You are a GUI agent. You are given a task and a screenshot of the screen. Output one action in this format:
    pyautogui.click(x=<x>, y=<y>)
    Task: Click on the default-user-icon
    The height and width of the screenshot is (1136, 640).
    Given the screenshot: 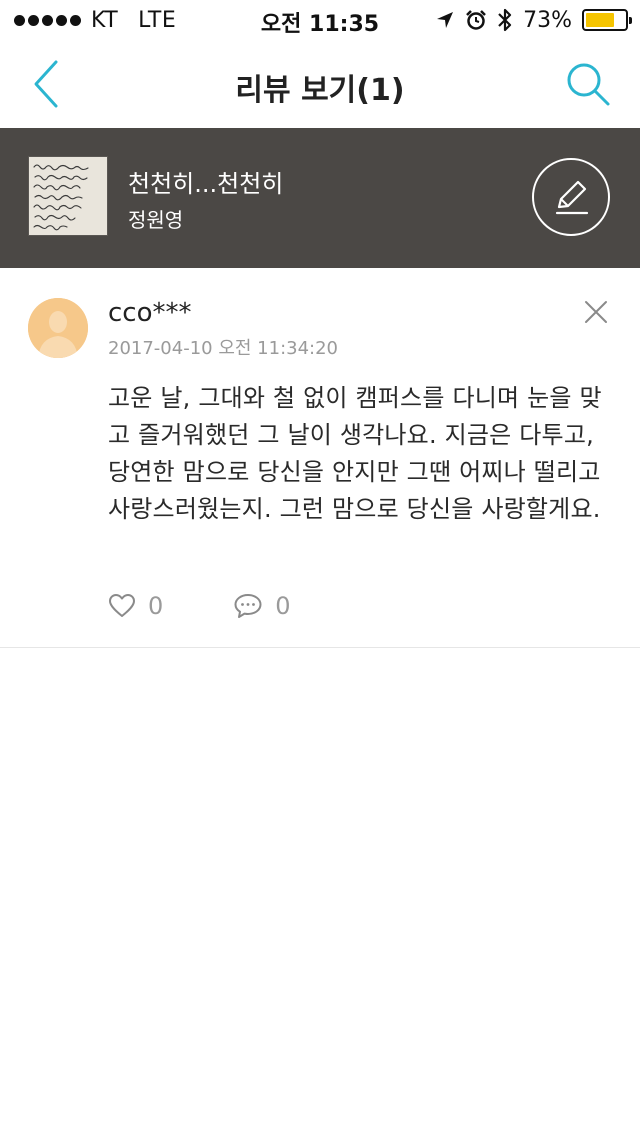 What is the action you would take?
    pyautogui.click(x=58, y=328)
    